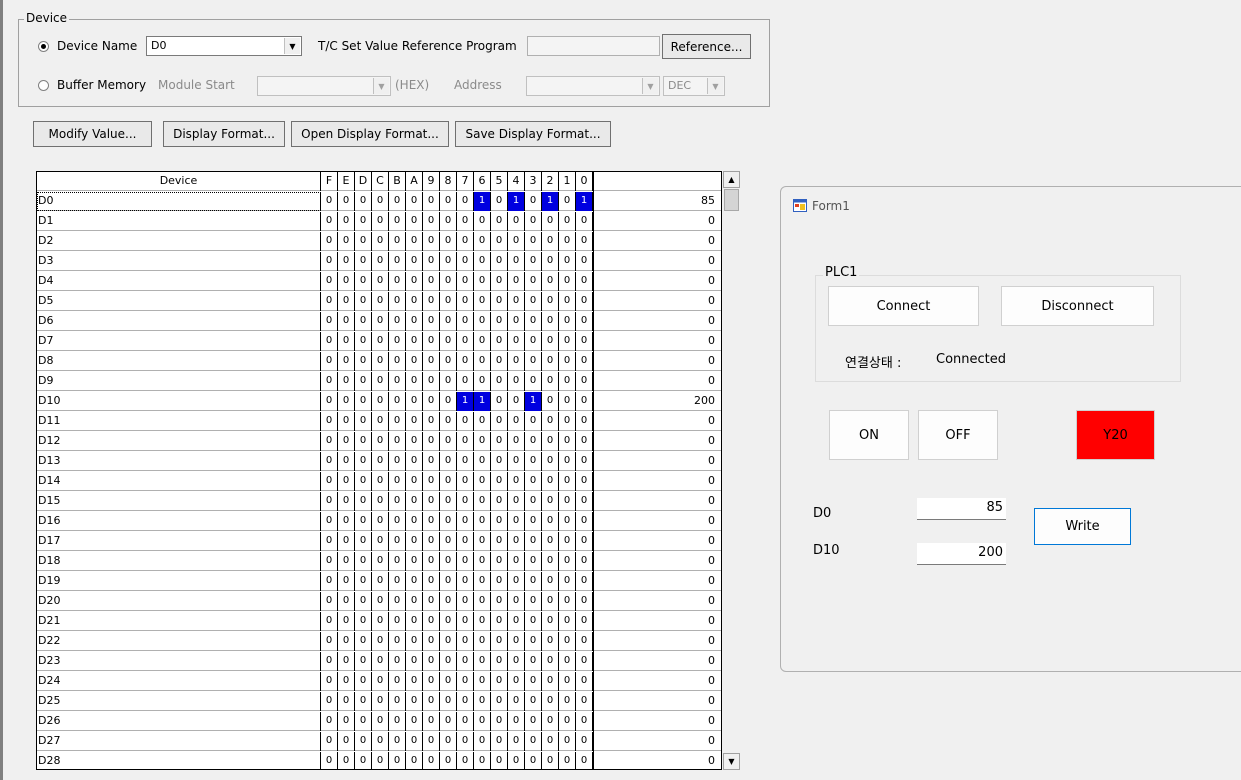 Image resolution: width=1241 pixels, height=780 pixels. I want to click on table-row: D9 0 0 0 0 0 0 0 0 0 0 0 0 0 0 0 0 0, so click(379, 381).